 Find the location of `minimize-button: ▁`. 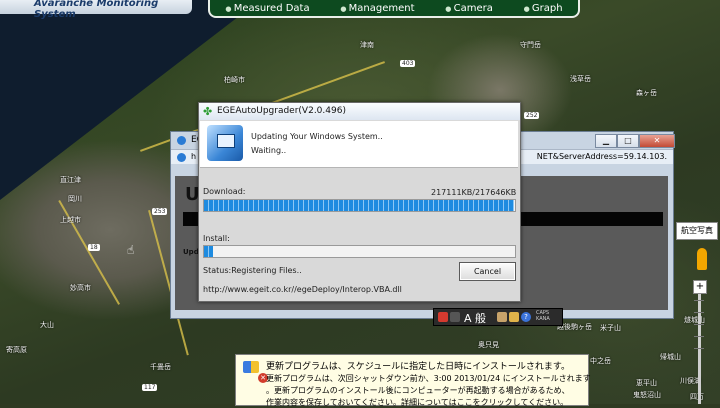

minimize-button: ▁ is located at coordinates (606, 141).